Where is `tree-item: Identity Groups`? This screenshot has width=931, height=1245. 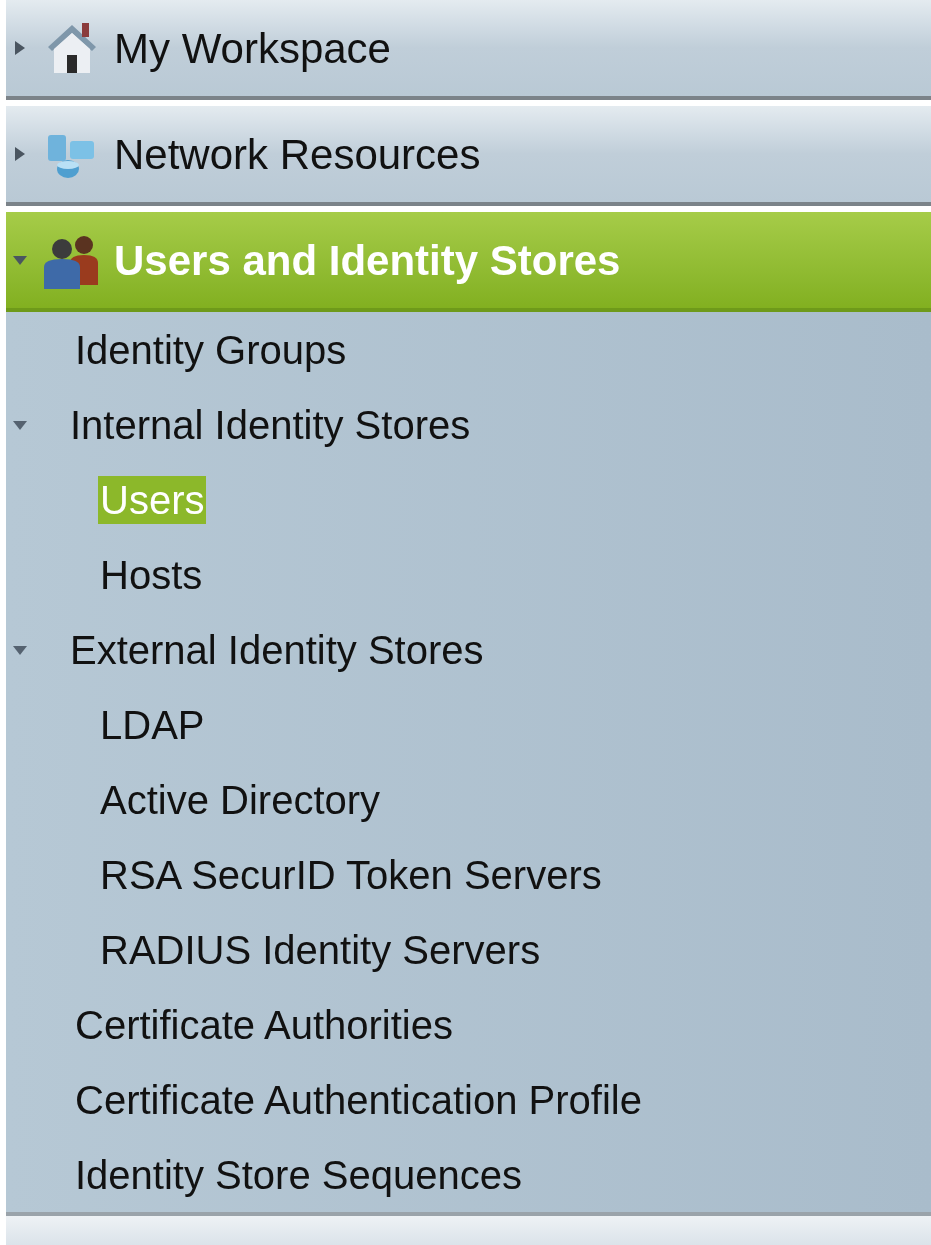 tree-item: Identity Groups is located at coordinates (211, 349).